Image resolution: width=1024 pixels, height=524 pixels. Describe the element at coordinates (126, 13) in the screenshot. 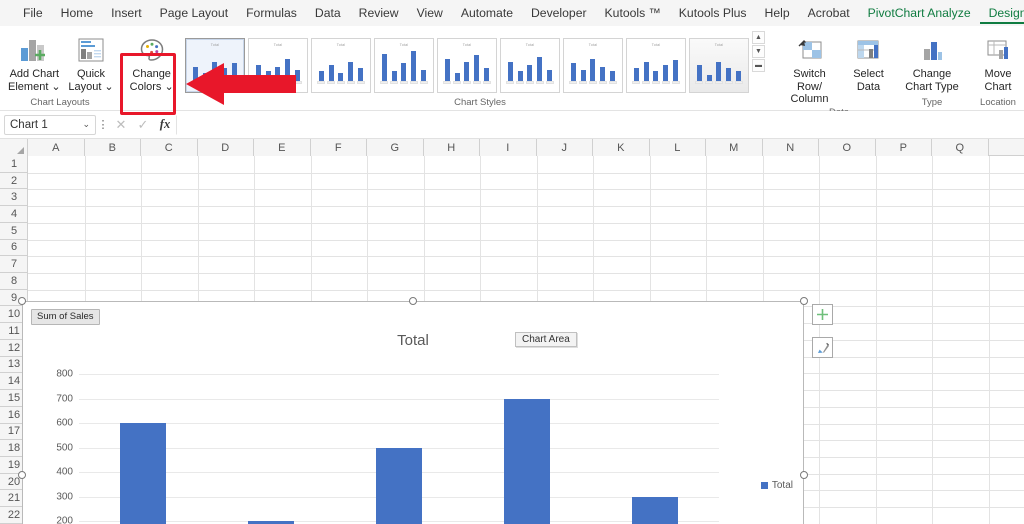

I see `ribbon-tab-insert: Insert` at that location.